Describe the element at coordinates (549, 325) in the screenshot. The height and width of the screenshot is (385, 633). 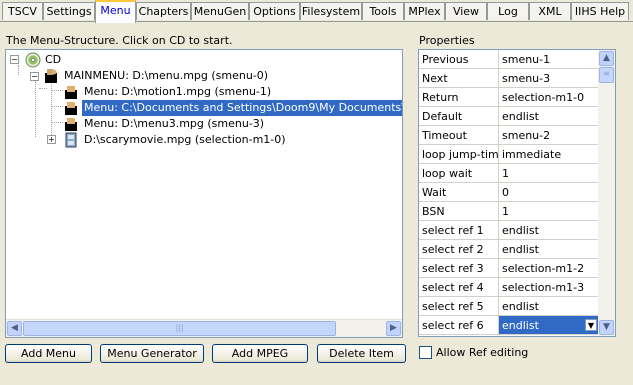
I see `property-value-selected: endlist` at that location.